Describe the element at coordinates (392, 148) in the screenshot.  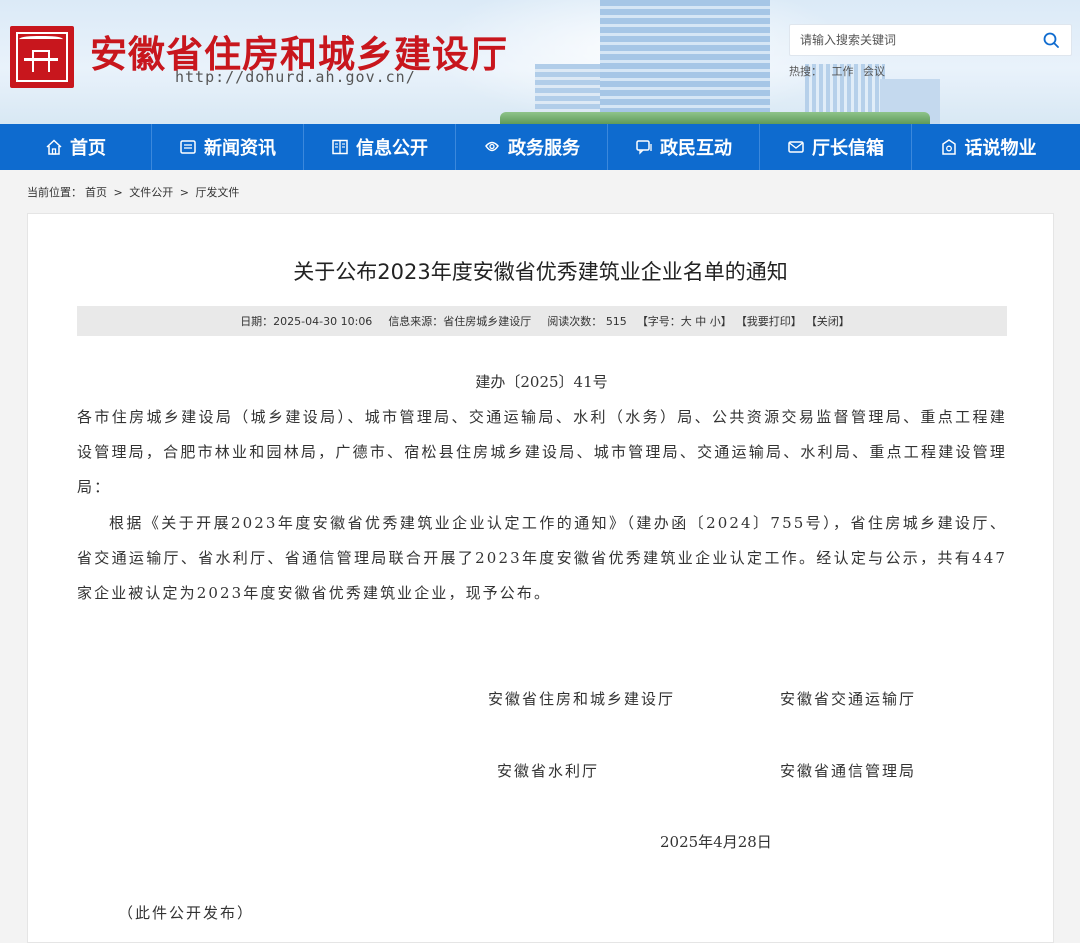
I see `nav-item-label: 信息公开` at that location.